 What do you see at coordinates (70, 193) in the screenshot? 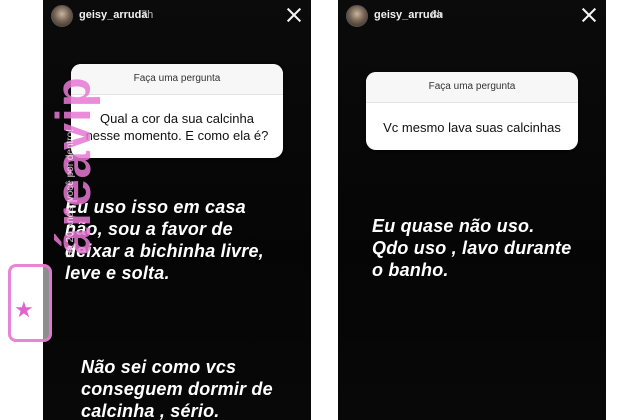
I see `watermark-tagline: Há 20 anos, você por dentro!` at bounding box center [70, 193].